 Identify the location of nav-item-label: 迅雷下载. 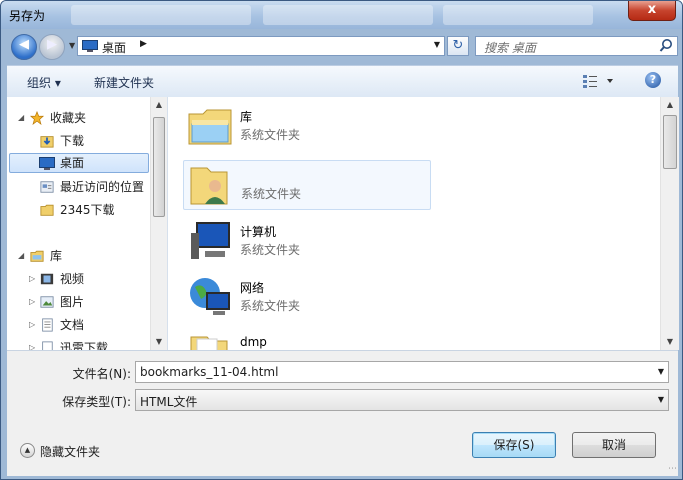
(84, 345).